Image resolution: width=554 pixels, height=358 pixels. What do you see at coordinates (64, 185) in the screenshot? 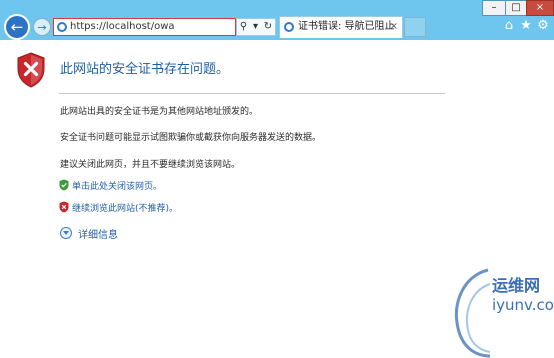
I see `green-shield-icon` at bounding box center [64, 185].